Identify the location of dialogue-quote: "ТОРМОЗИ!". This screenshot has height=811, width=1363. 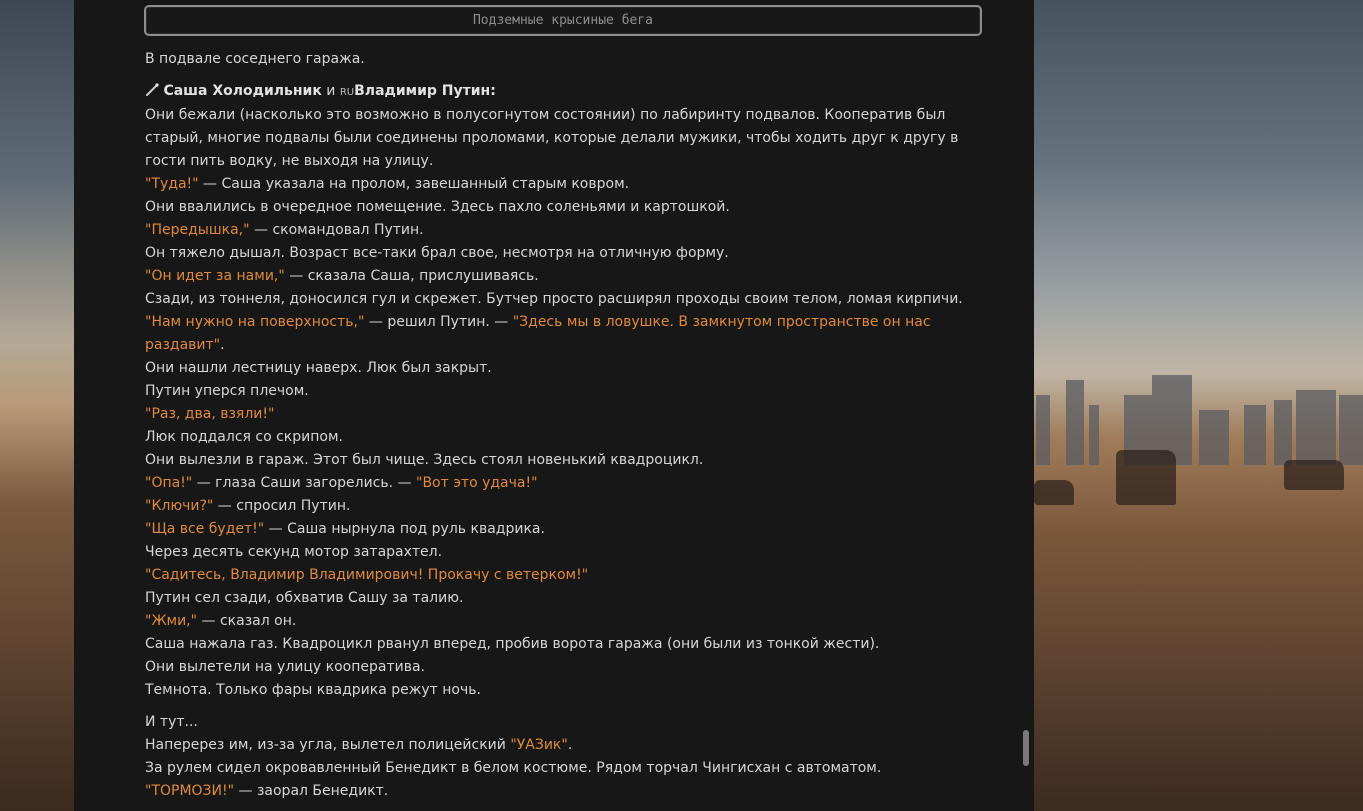
(190, 791).